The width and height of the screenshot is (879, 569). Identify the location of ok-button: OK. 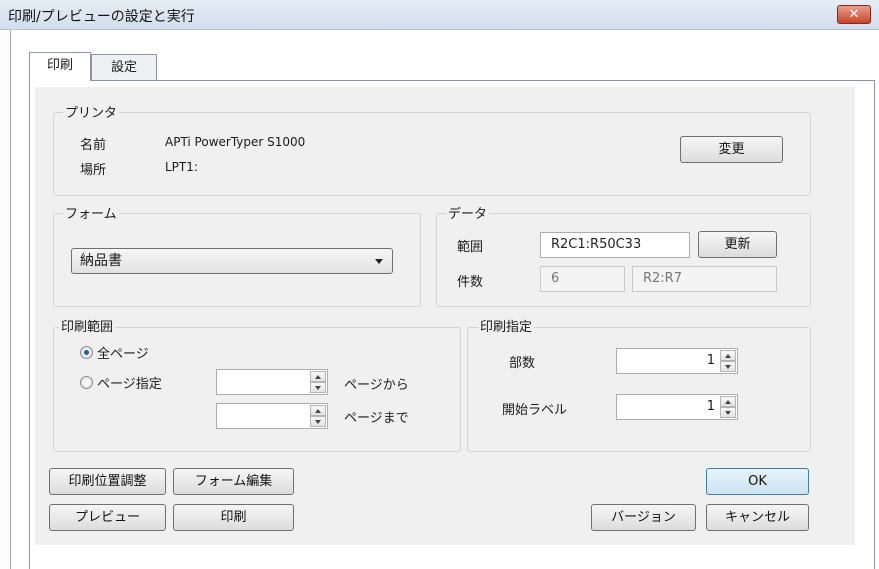
(757, 481).